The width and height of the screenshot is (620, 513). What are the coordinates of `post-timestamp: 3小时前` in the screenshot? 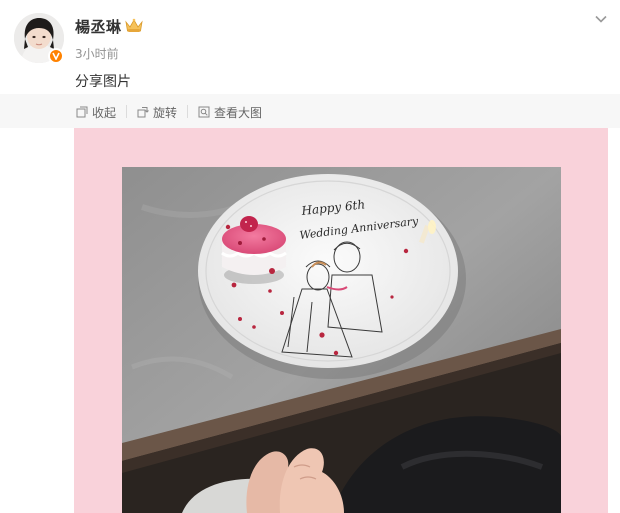 It's located at (97, 53).